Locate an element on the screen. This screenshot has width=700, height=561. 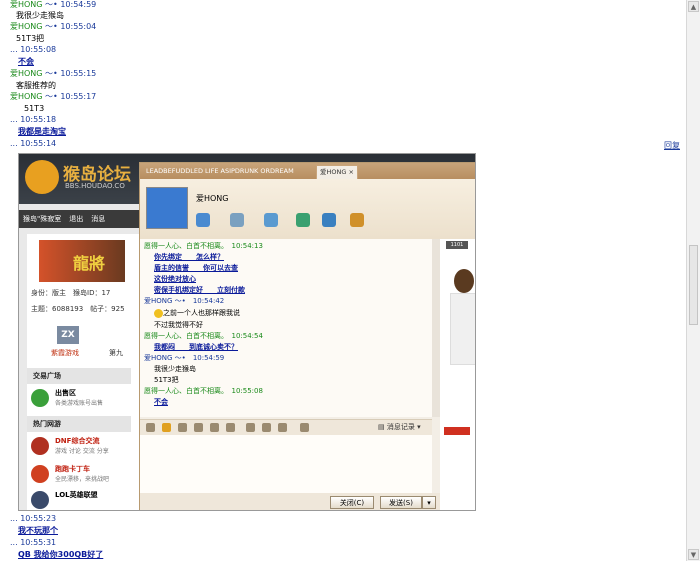
nav-messages: 消息 is located at coordinates (98, 219).